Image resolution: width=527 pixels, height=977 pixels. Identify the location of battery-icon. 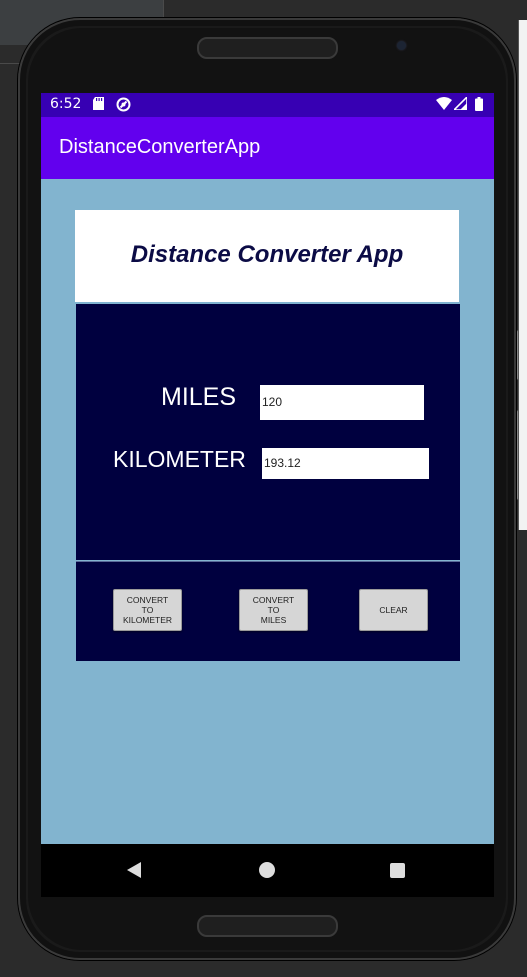
(479, 106).